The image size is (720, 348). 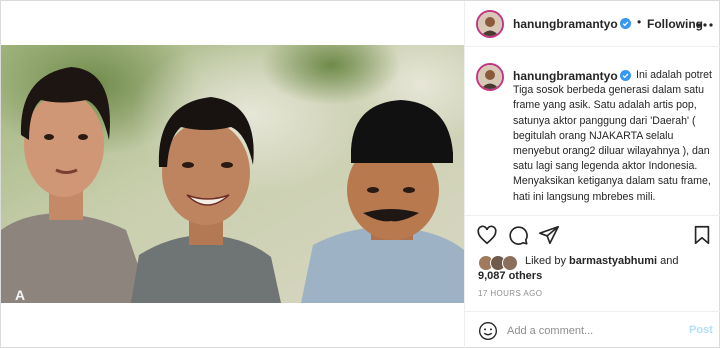 What do you see at coordinates (613, 261) in the screenshot?
I see `liked-by-user: barmastyabhumi` at bounding box center [613, 261].